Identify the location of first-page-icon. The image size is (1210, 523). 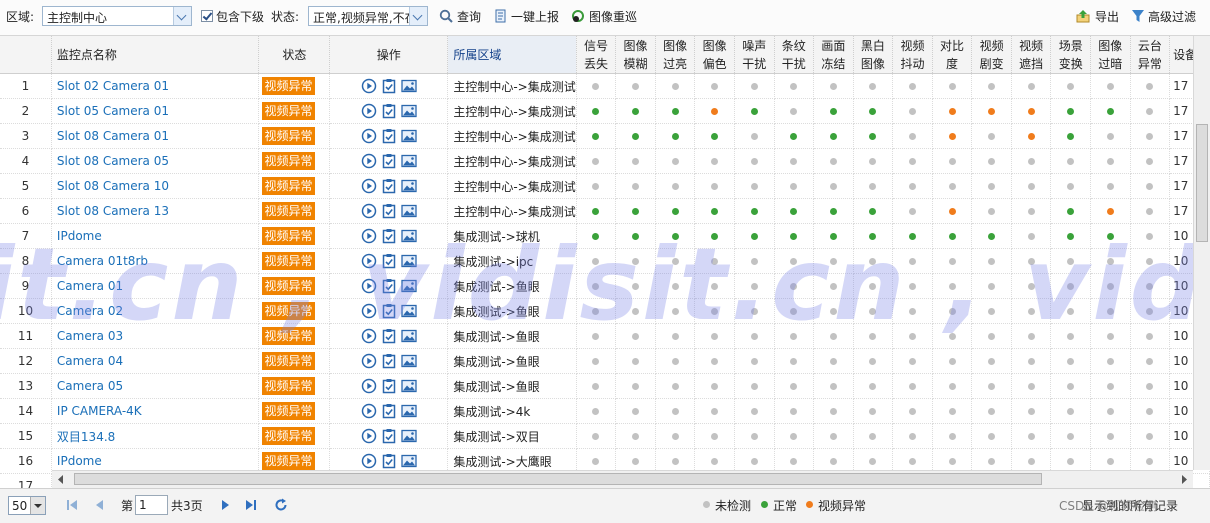
(72, 505).